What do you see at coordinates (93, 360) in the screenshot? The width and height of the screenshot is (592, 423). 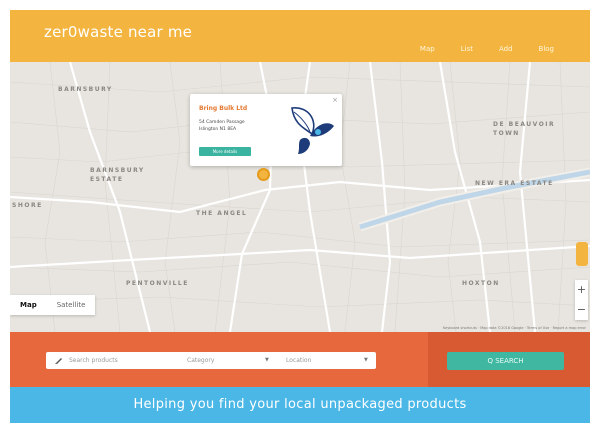 I see `search-input: Search products` at bounding box center [93, 360].